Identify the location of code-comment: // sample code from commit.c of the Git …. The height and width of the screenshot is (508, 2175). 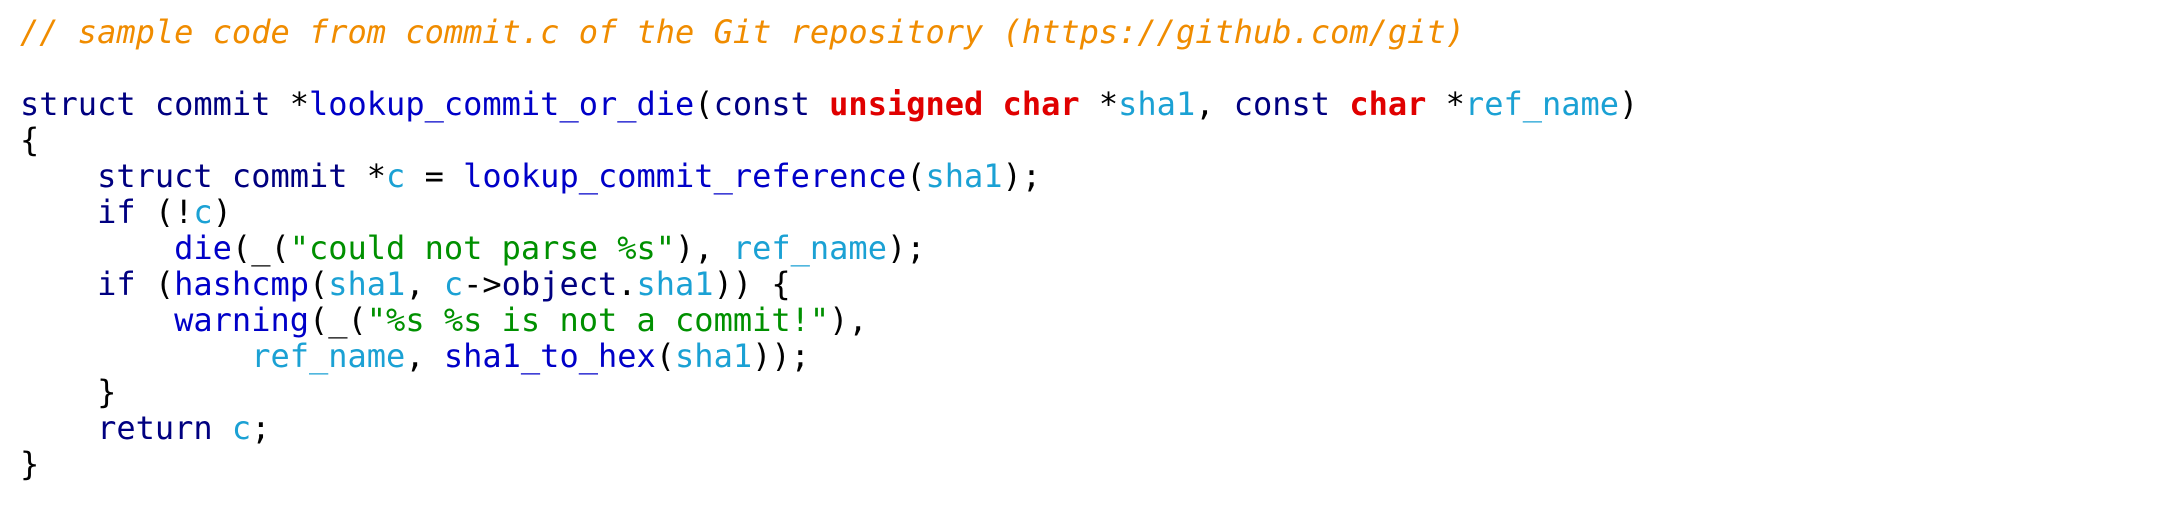
(742, 32).